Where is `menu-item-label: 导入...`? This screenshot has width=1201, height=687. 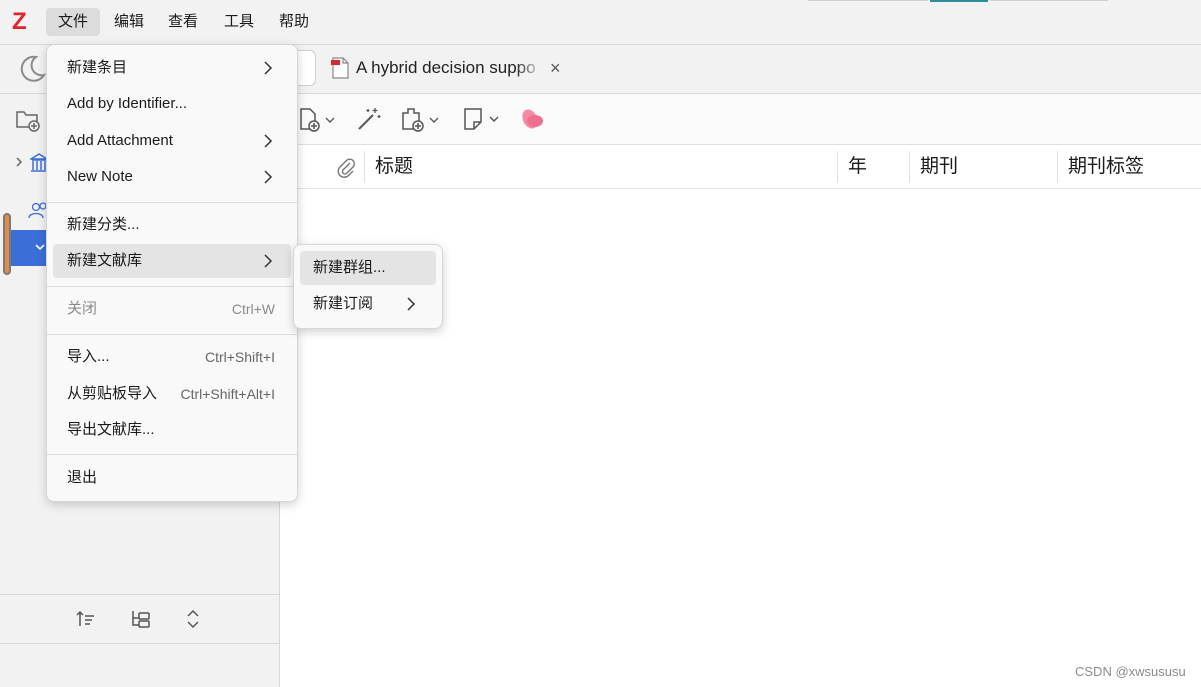 menu-item-label: 导入... is located at coordinates (88, 356).